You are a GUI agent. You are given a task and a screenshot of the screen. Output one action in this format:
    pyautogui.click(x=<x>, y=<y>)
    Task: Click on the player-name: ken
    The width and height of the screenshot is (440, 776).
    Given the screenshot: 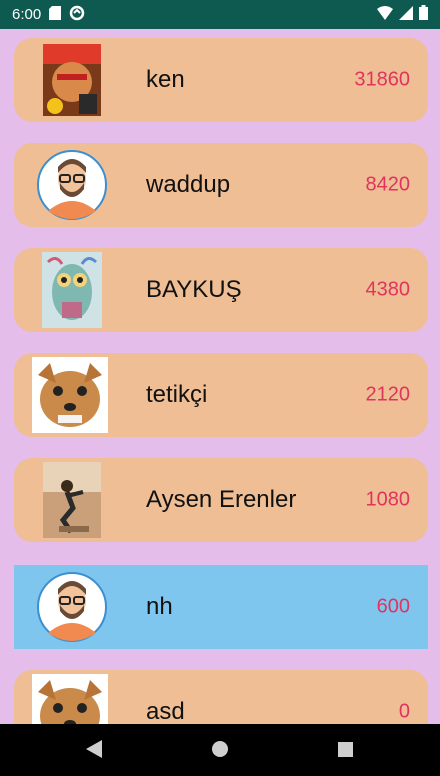 What is the action you would take?
    pyautogui.click(x=165, y=79)
    